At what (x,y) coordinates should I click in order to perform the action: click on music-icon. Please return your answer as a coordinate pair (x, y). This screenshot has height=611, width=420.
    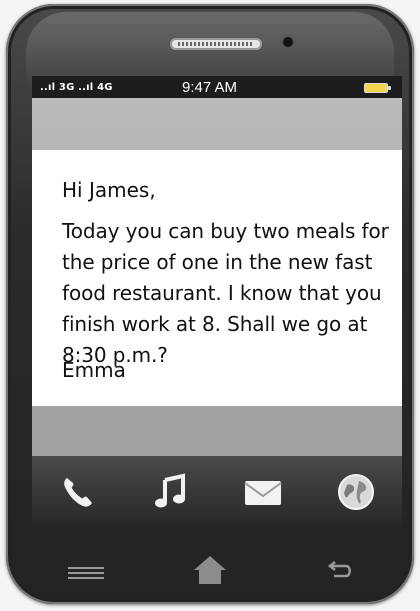
    Looking at the image, I should click on (171, 492).